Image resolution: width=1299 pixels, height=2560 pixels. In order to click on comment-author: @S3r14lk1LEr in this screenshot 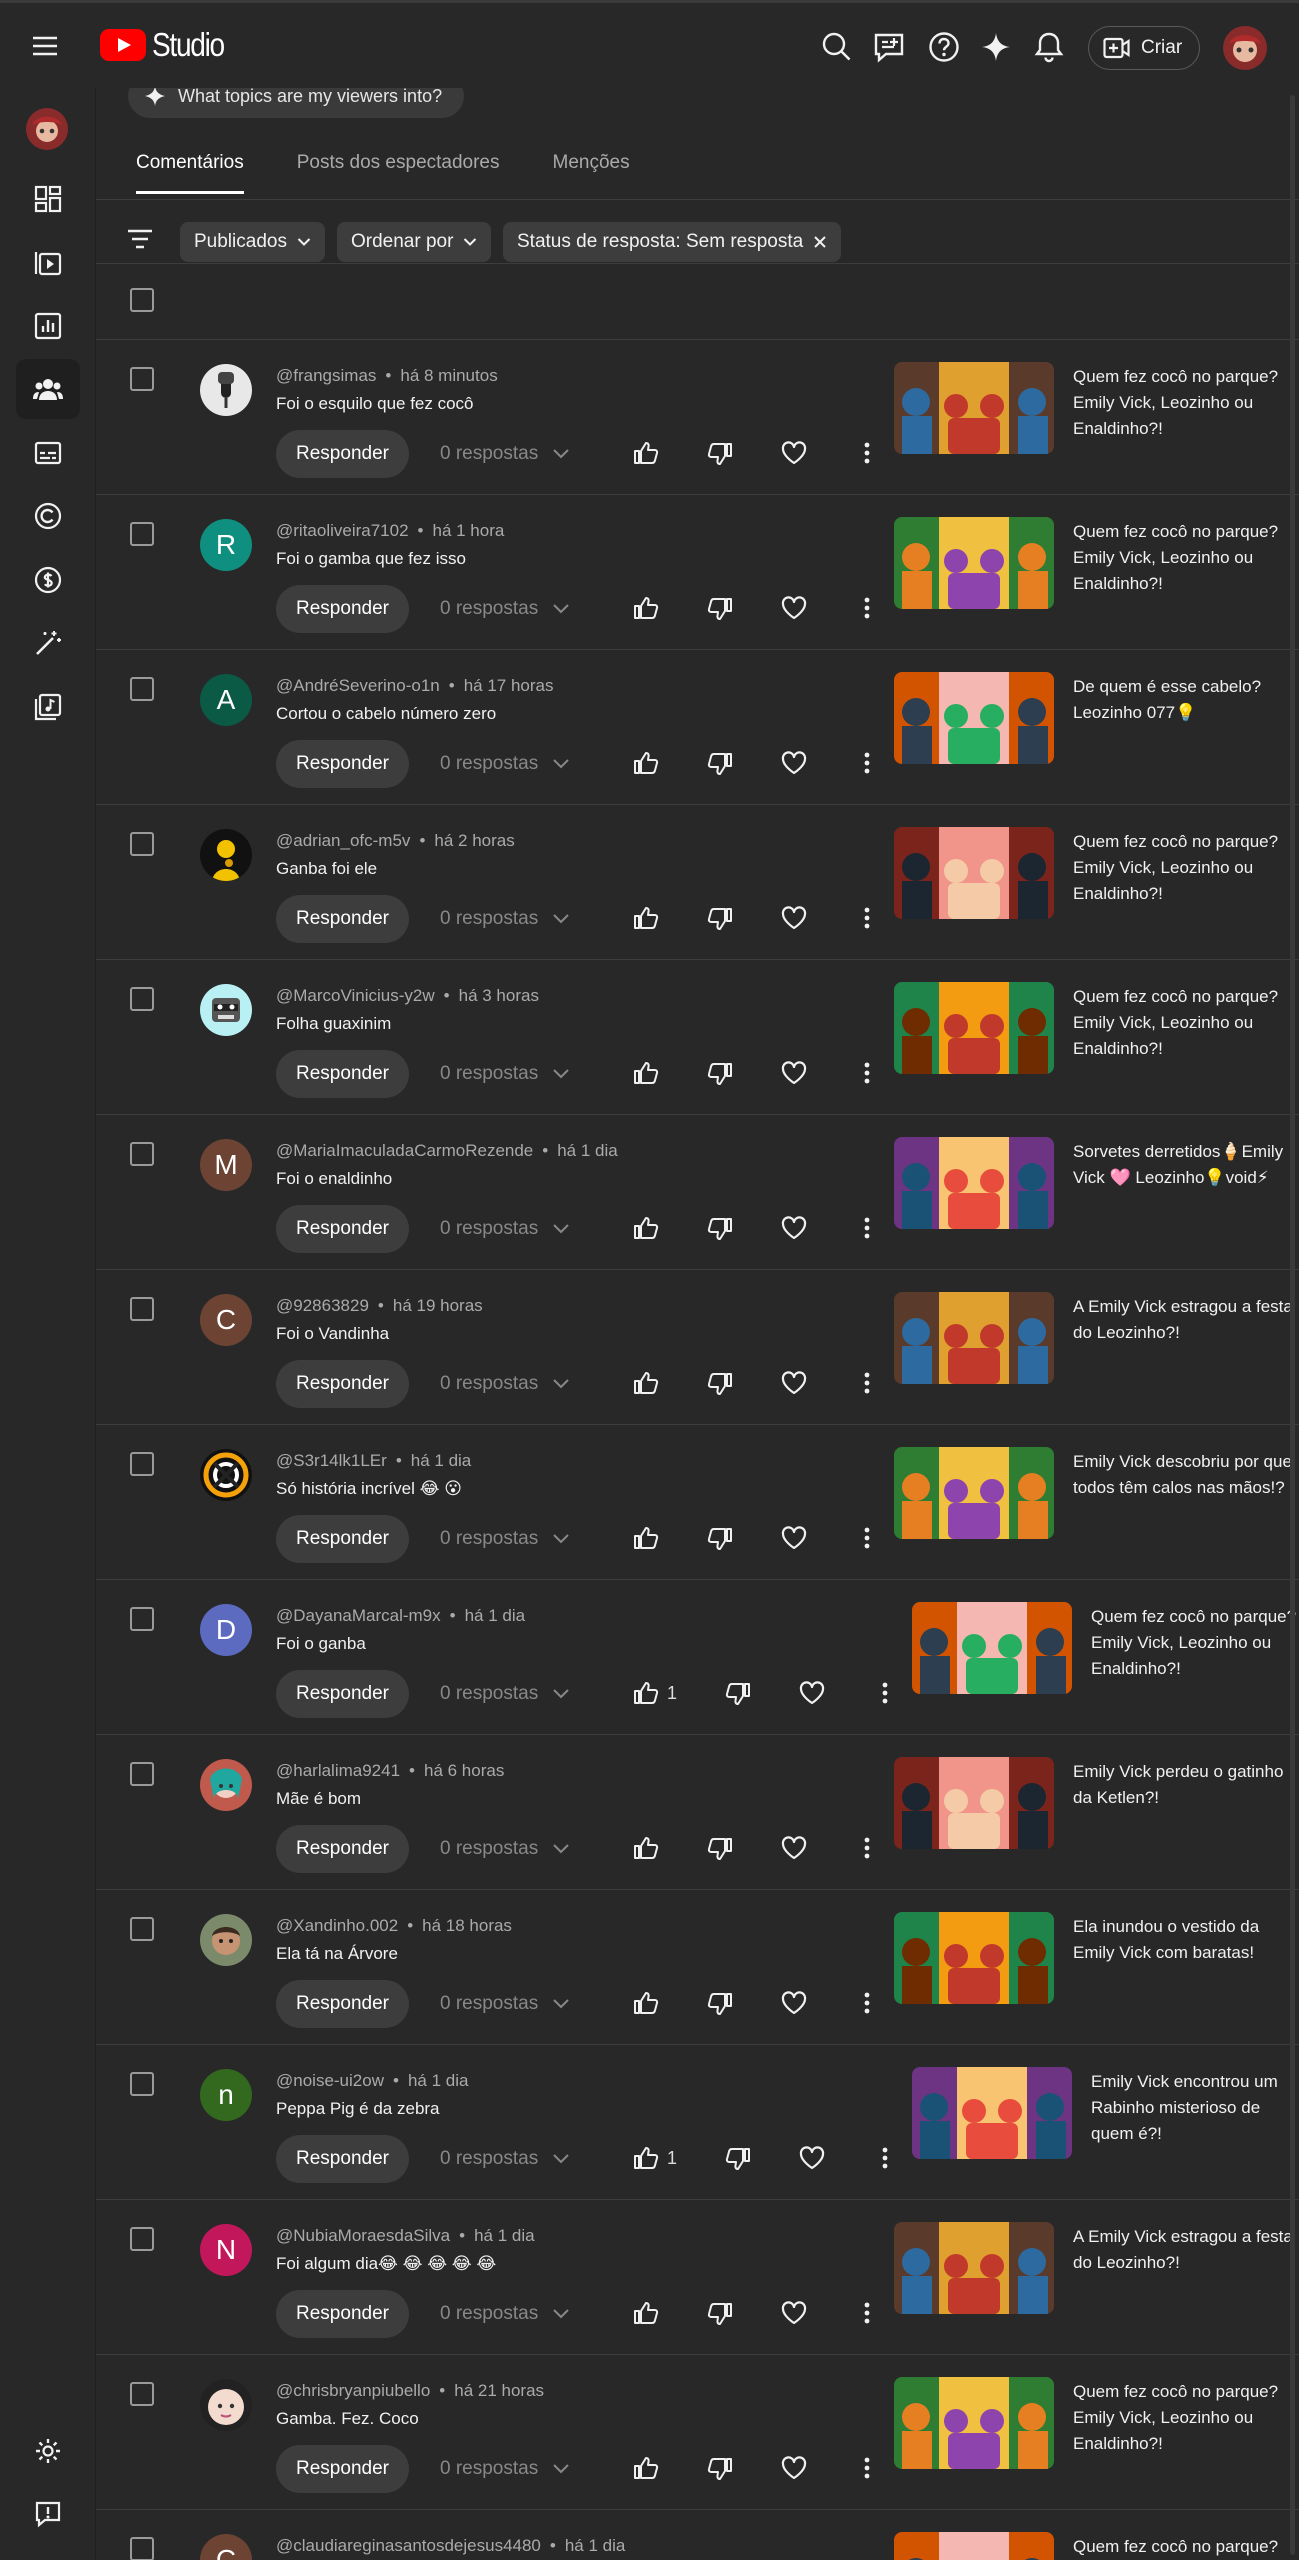, I will do `click(331, 1460)`.